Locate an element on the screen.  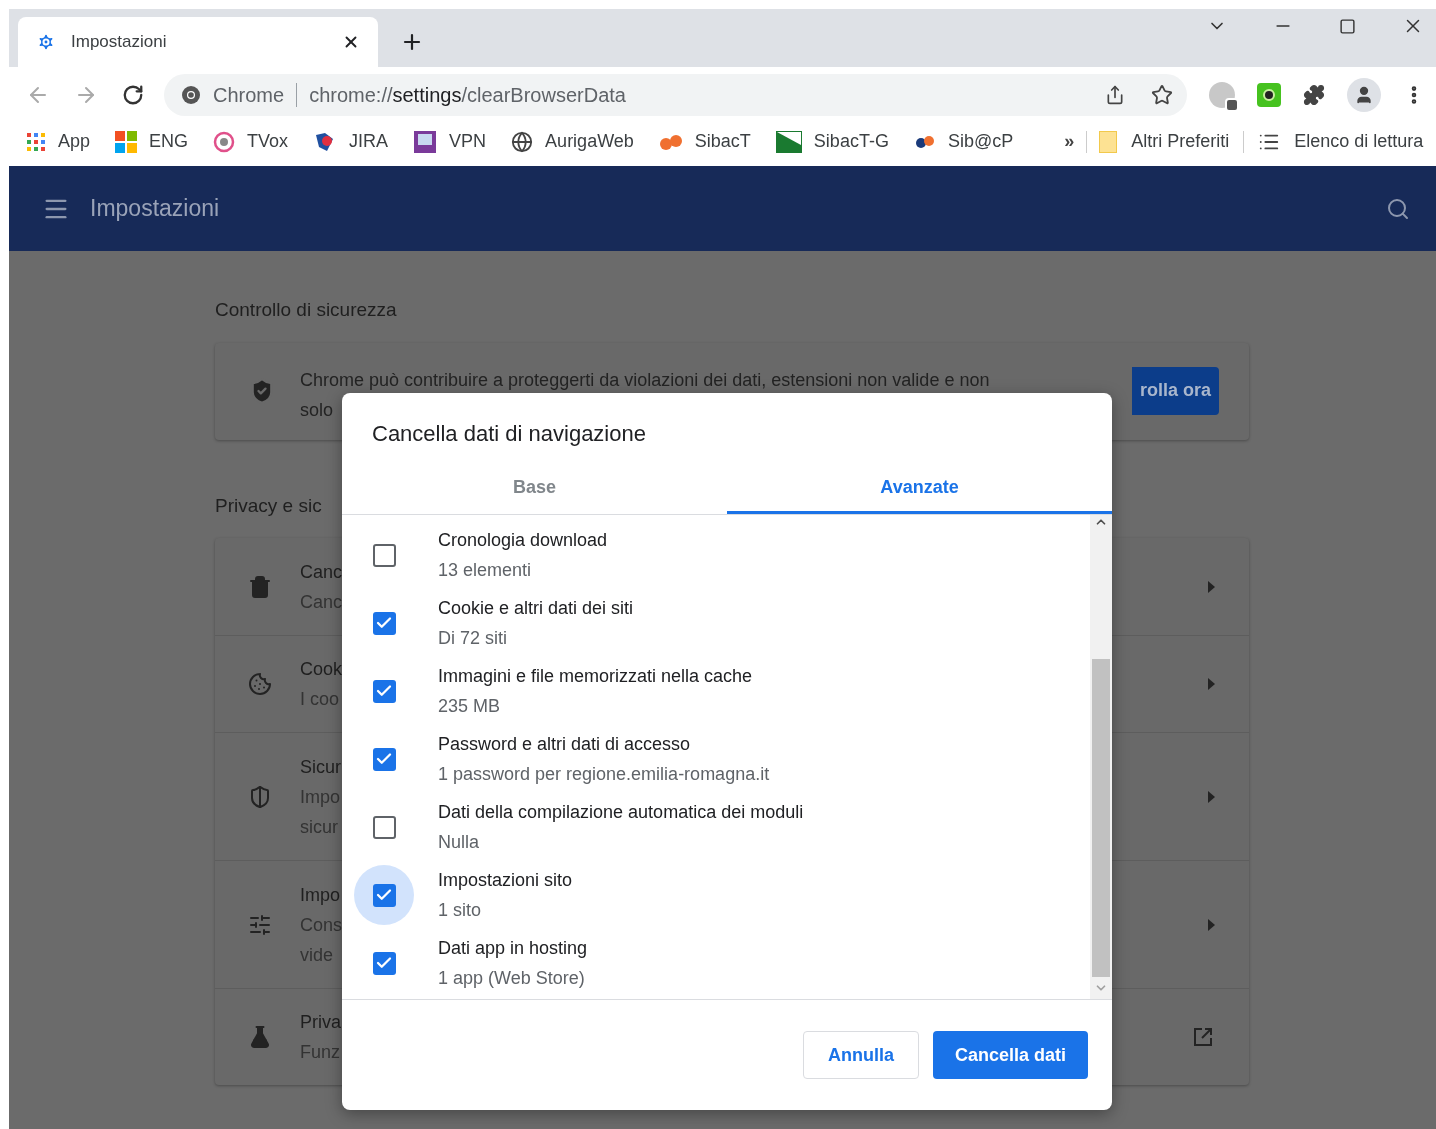
share-icon is located at coordinates (1115, 94).